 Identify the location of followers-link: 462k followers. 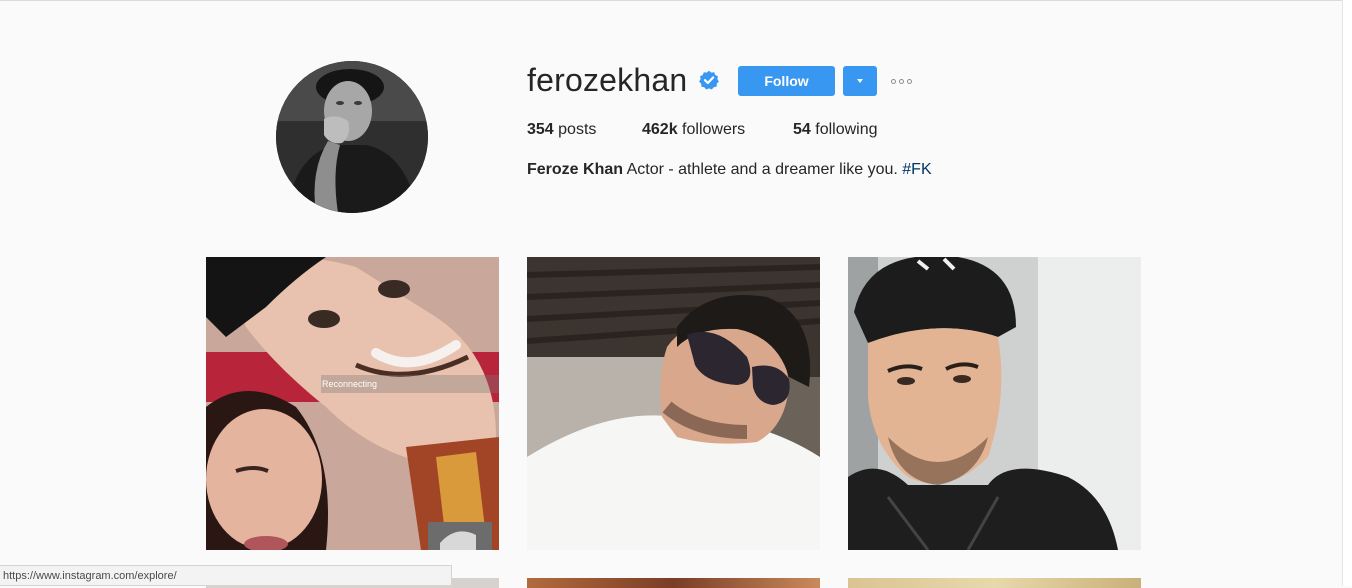
(693, 130).